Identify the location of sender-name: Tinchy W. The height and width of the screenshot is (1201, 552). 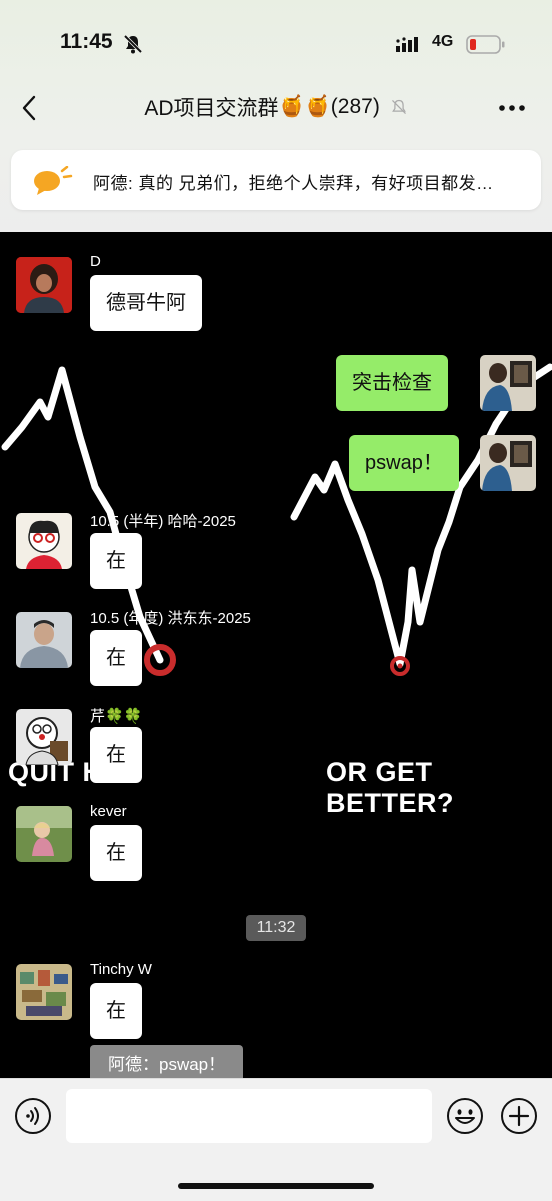
(121, 969).